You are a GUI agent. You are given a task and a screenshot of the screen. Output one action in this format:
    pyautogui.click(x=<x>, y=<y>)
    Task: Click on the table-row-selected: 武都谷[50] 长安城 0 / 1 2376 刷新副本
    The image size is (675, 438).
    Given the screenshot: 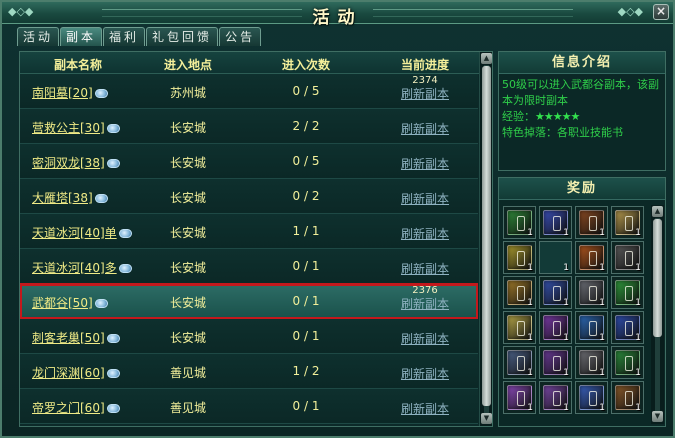 What is the action you would take?
    pyautogui.click(x=249, y=301)
    